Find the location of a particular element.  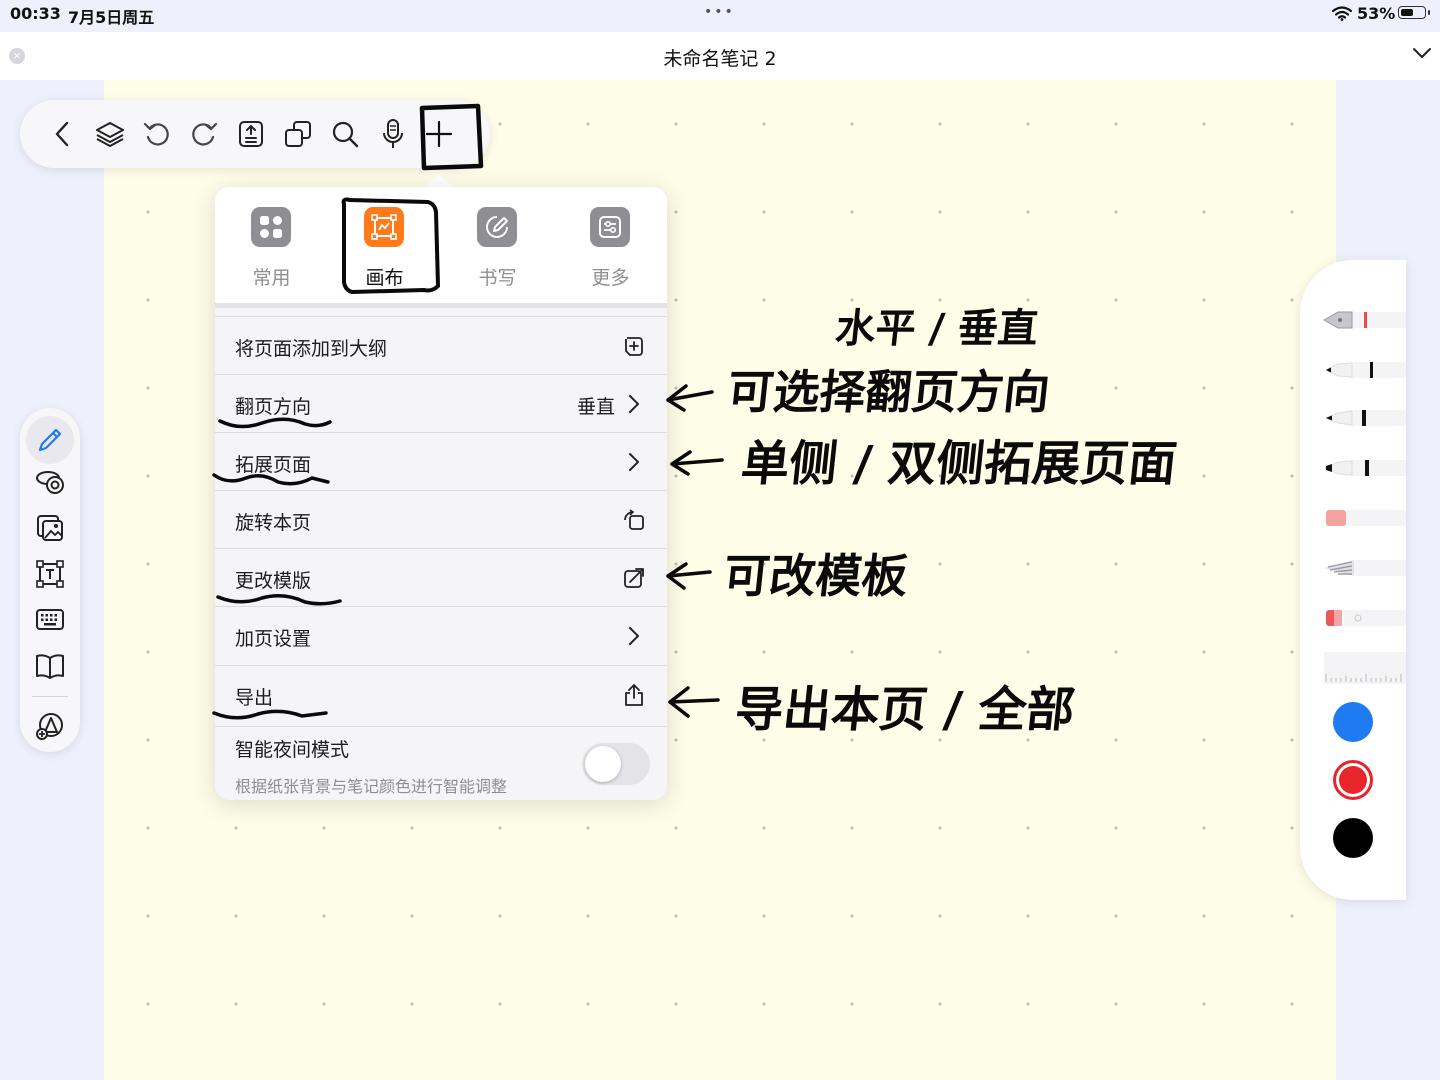

wifi-icon is located at coordinates (1342, 13).